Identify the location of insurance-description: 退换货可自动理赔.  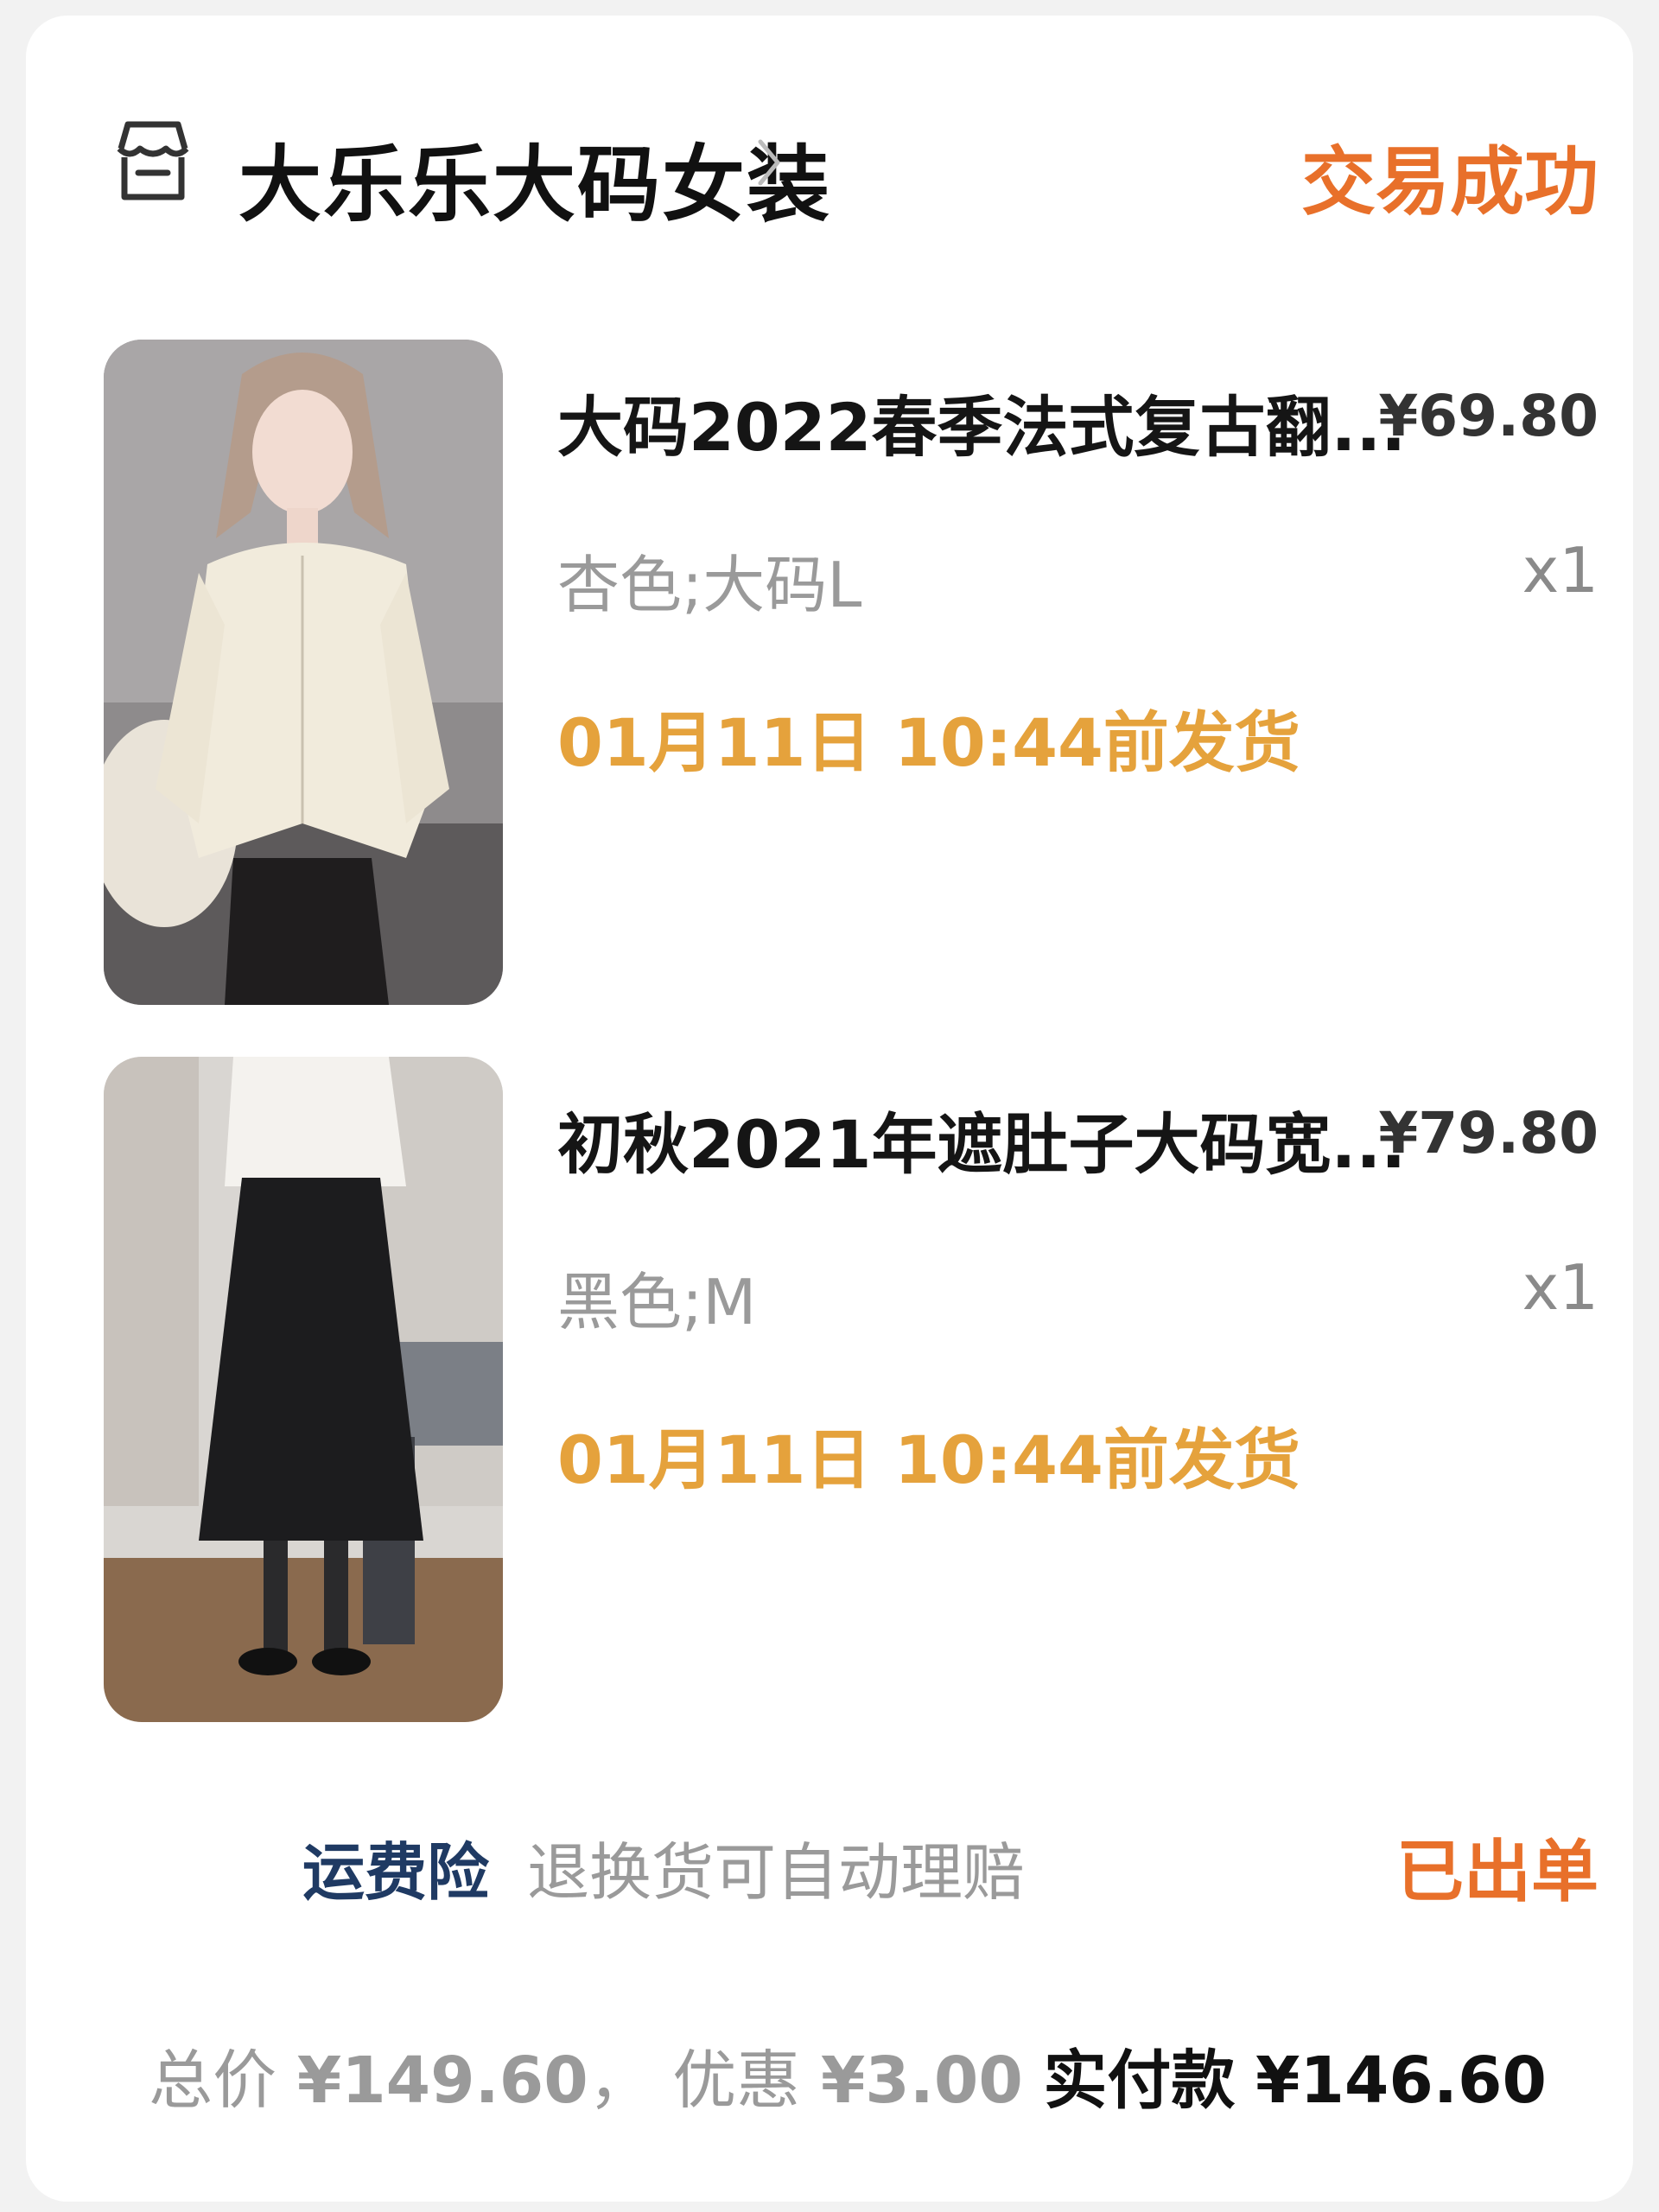
(776, 1873).